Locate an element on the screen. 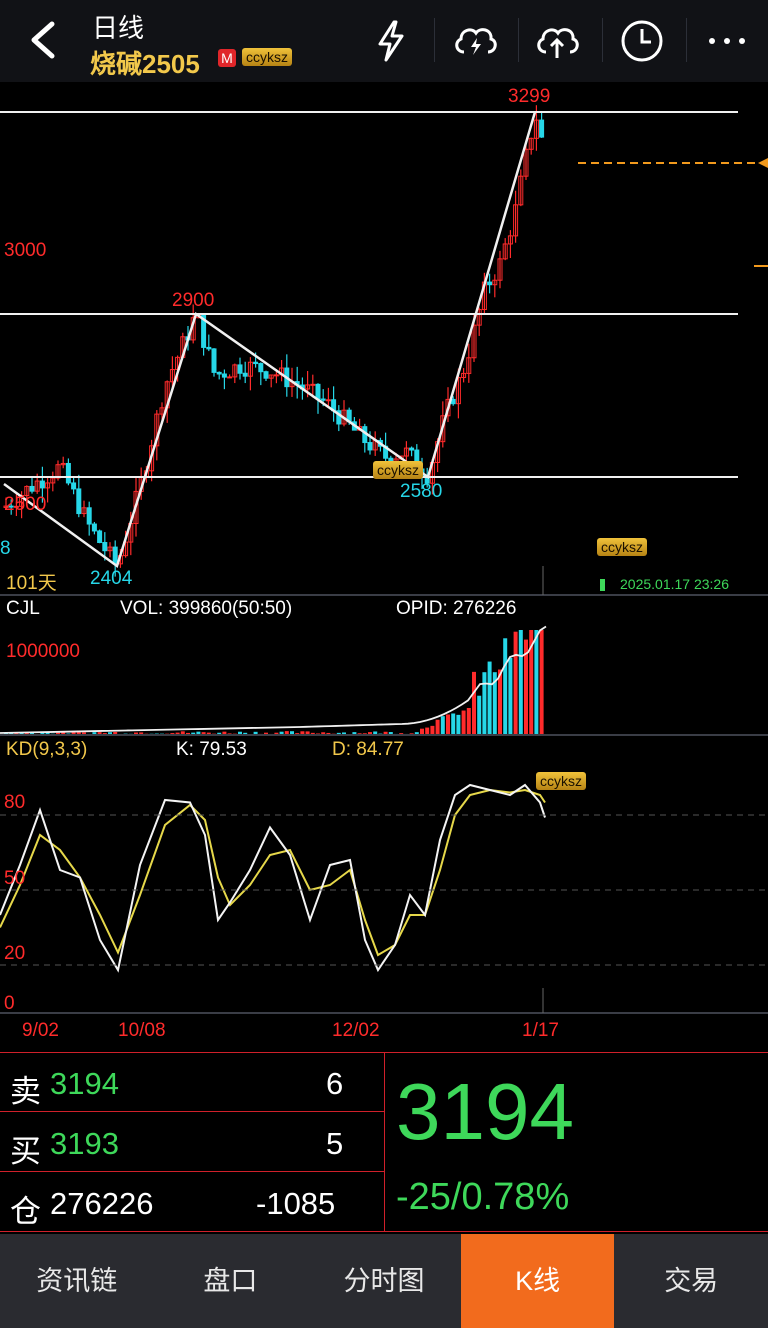 This screenshot has height=1328, width=768. buy-label: 买 is located at coordinates (25, 1151).